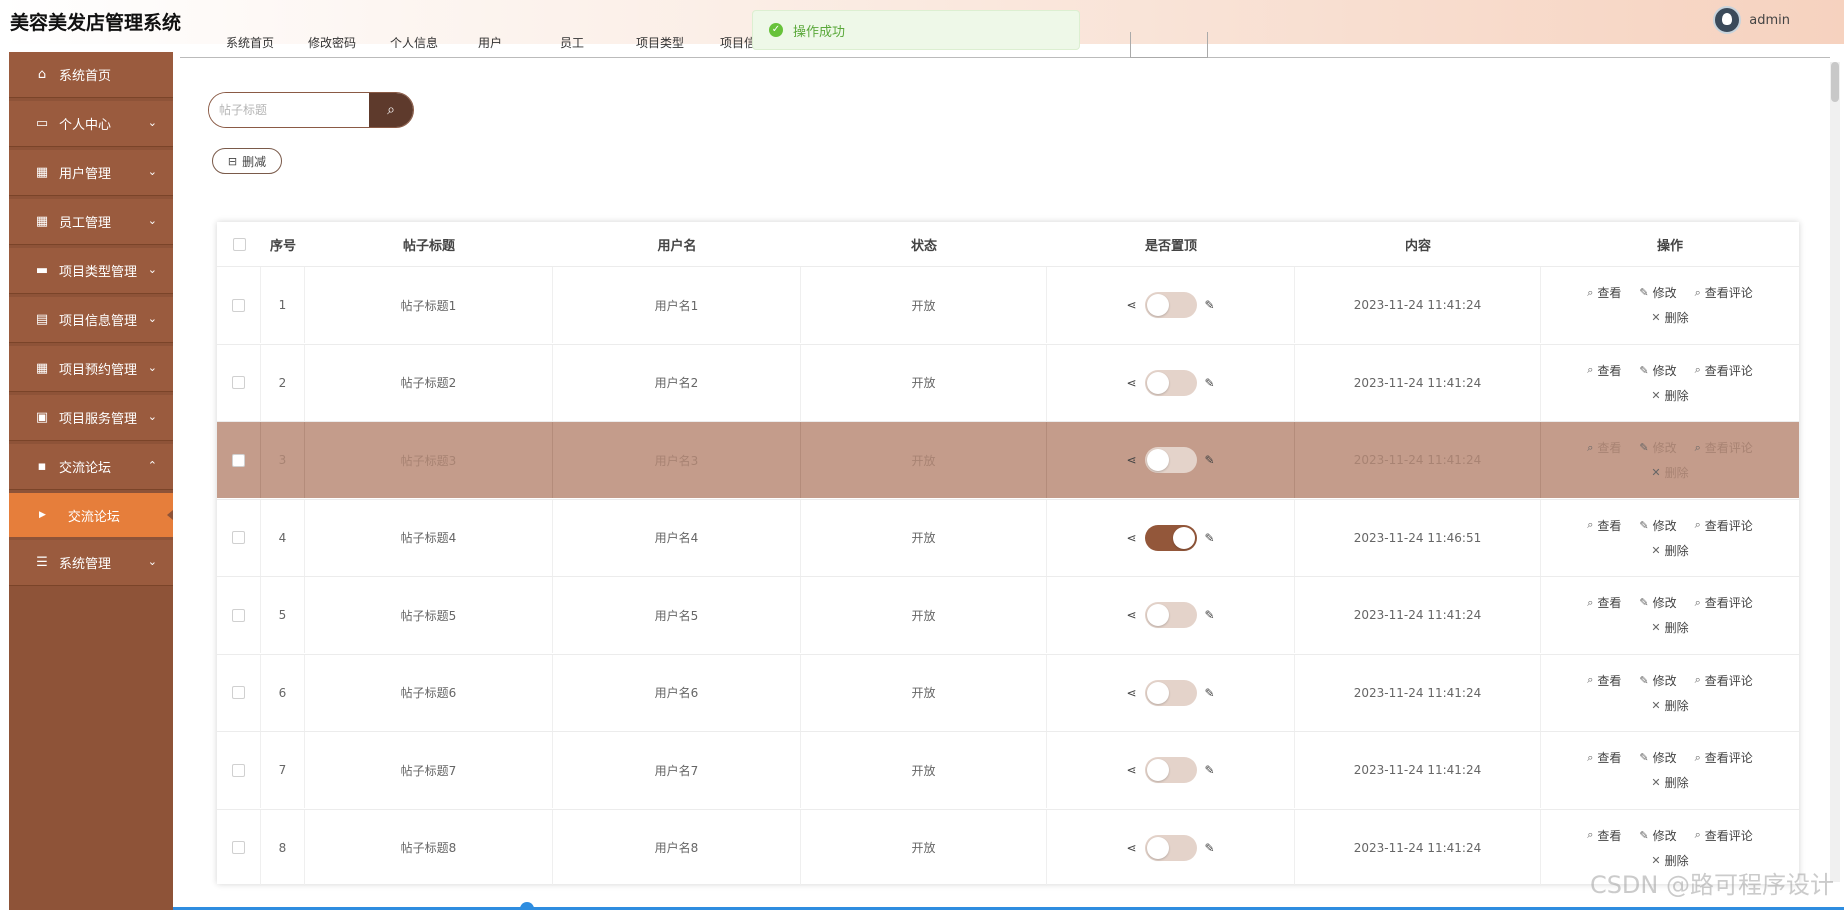 This screenshot has height=910, width=1844. What do you see at coordinates (91, 418) in the screenshot?
I see `sidebar-item-service: ▣ 项目服务管理 ⌄` at bounding box center [91, 418].